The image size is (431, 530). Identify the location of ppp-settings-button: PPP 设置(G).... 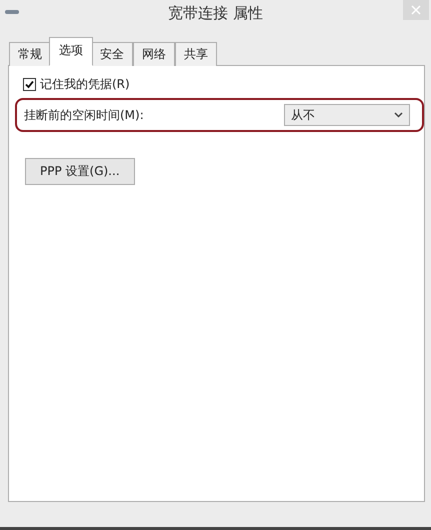
(80, 171).